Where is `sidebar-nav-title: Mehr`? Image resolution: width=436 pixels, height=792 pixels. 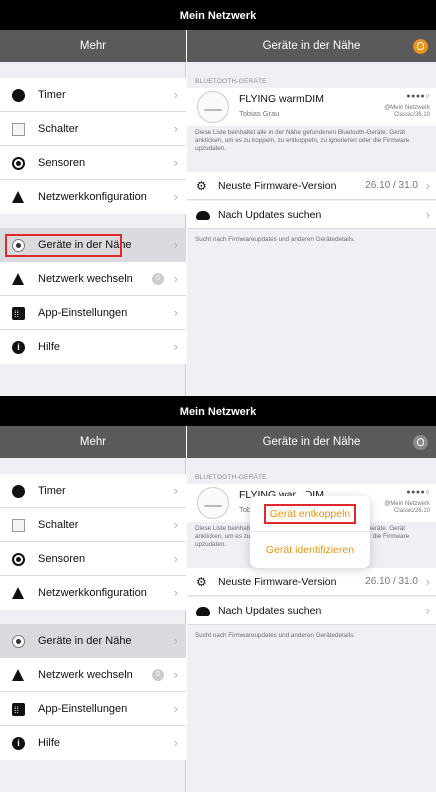
sidebar-nav-title: Mehr is located at coordinates (93, 46).